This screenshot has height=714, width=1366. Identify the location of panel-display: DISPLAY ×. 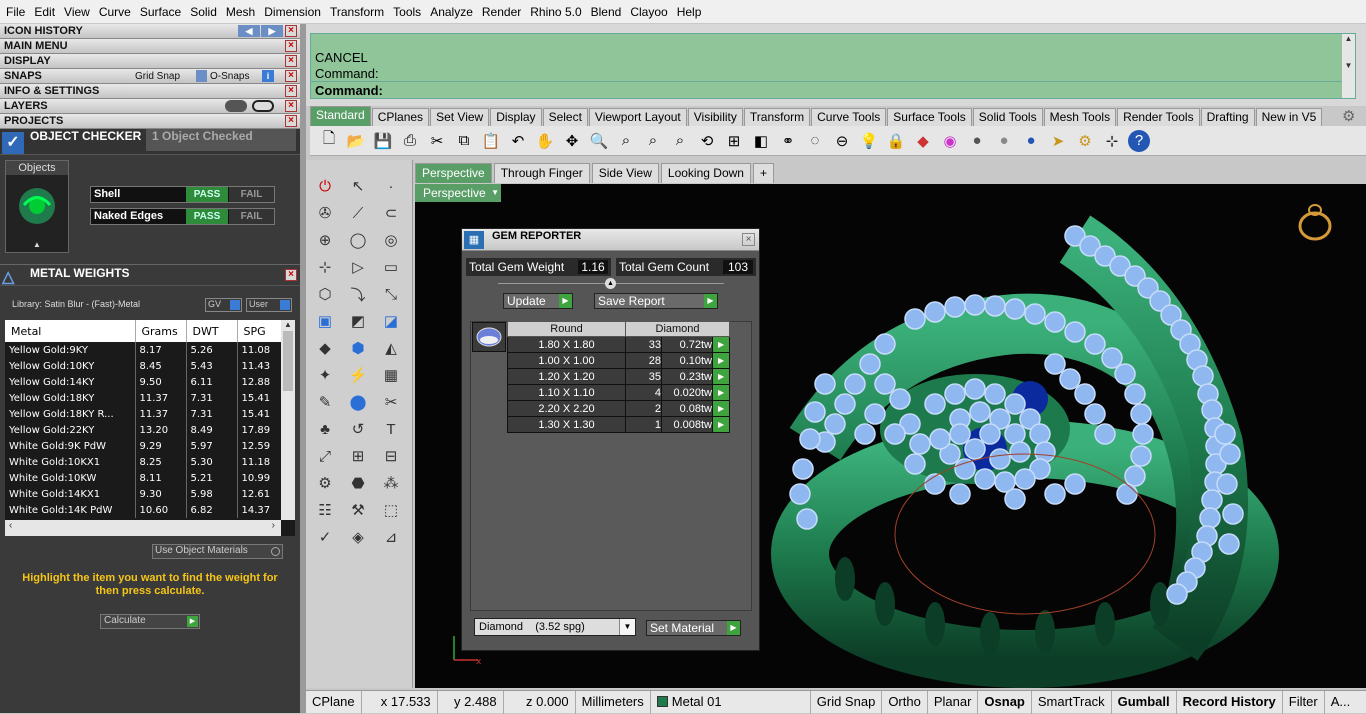
(150, 61).